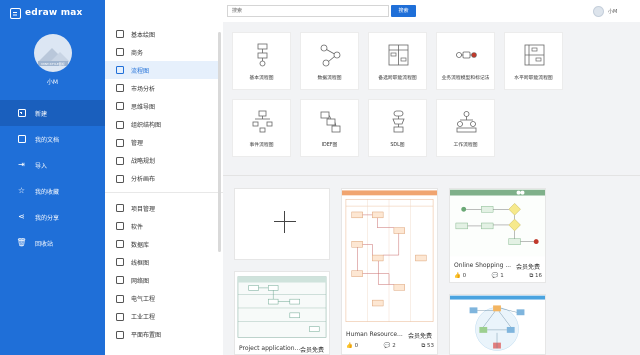  Describe the element at coordinates (143, 300) in the screenshot. I see `category-label: 电气工程` at that location.